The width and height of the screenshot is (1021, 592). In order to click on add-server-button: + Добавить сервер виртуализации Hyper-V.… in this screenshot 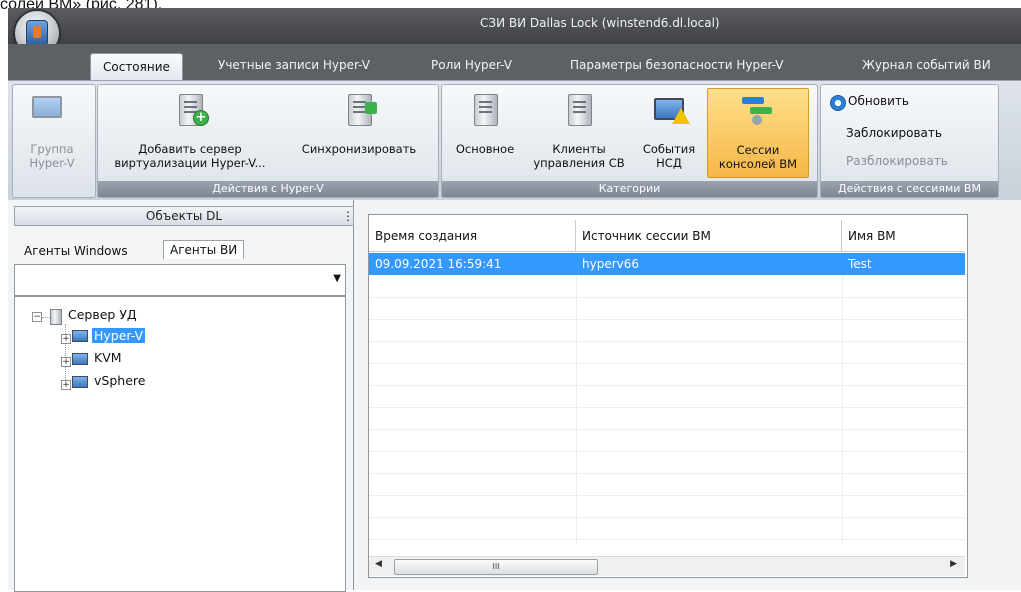, I will do `click(190, 132)`.